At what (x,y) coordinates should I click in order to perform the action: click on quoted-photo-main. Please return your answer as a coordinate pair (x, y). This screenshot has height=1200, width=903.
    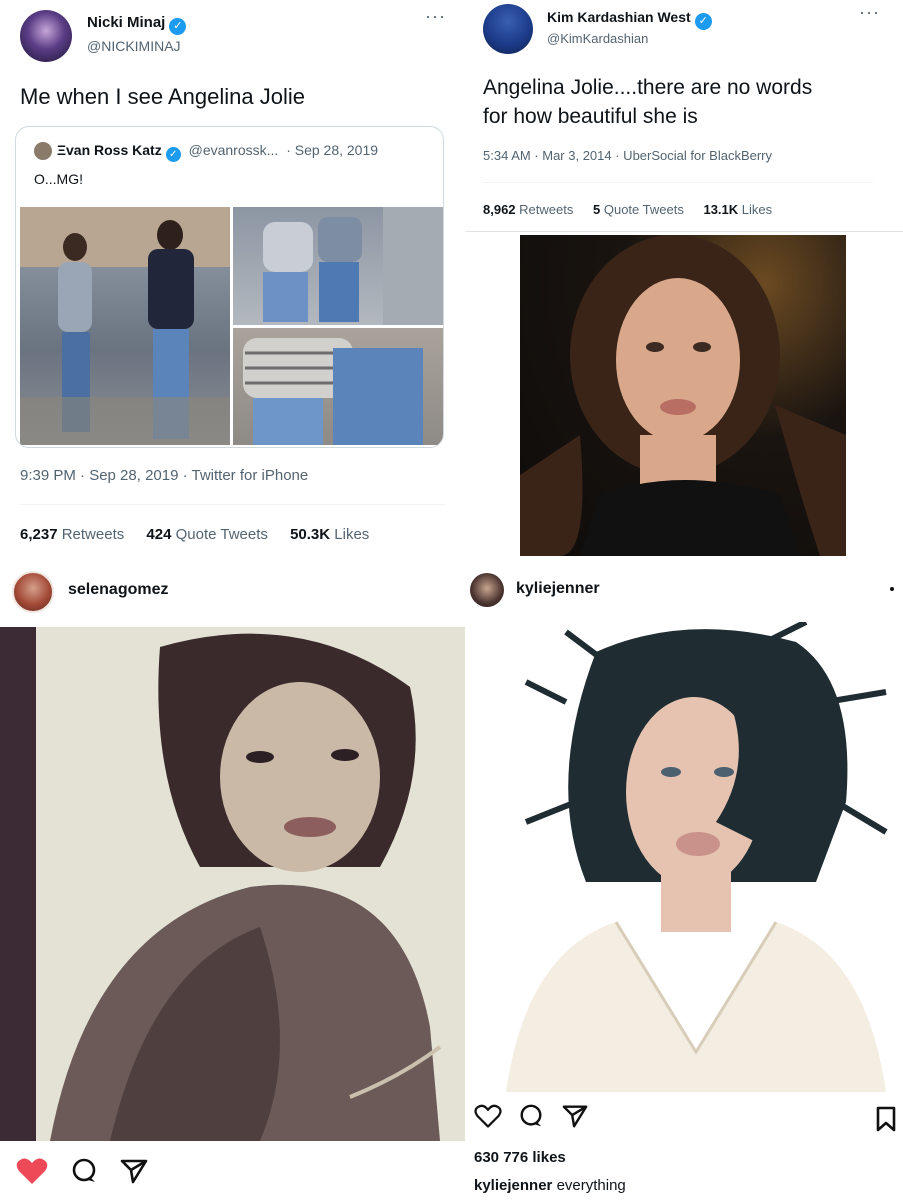
    Looking at the image, I should click on (125, 326).